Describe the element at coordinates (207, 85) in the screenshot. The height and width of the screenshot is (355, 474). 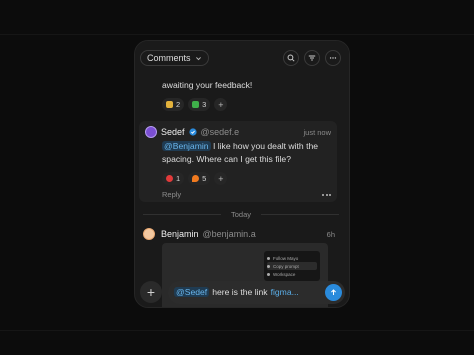
I see `comment-text: awaiting your feedback!` at that location.